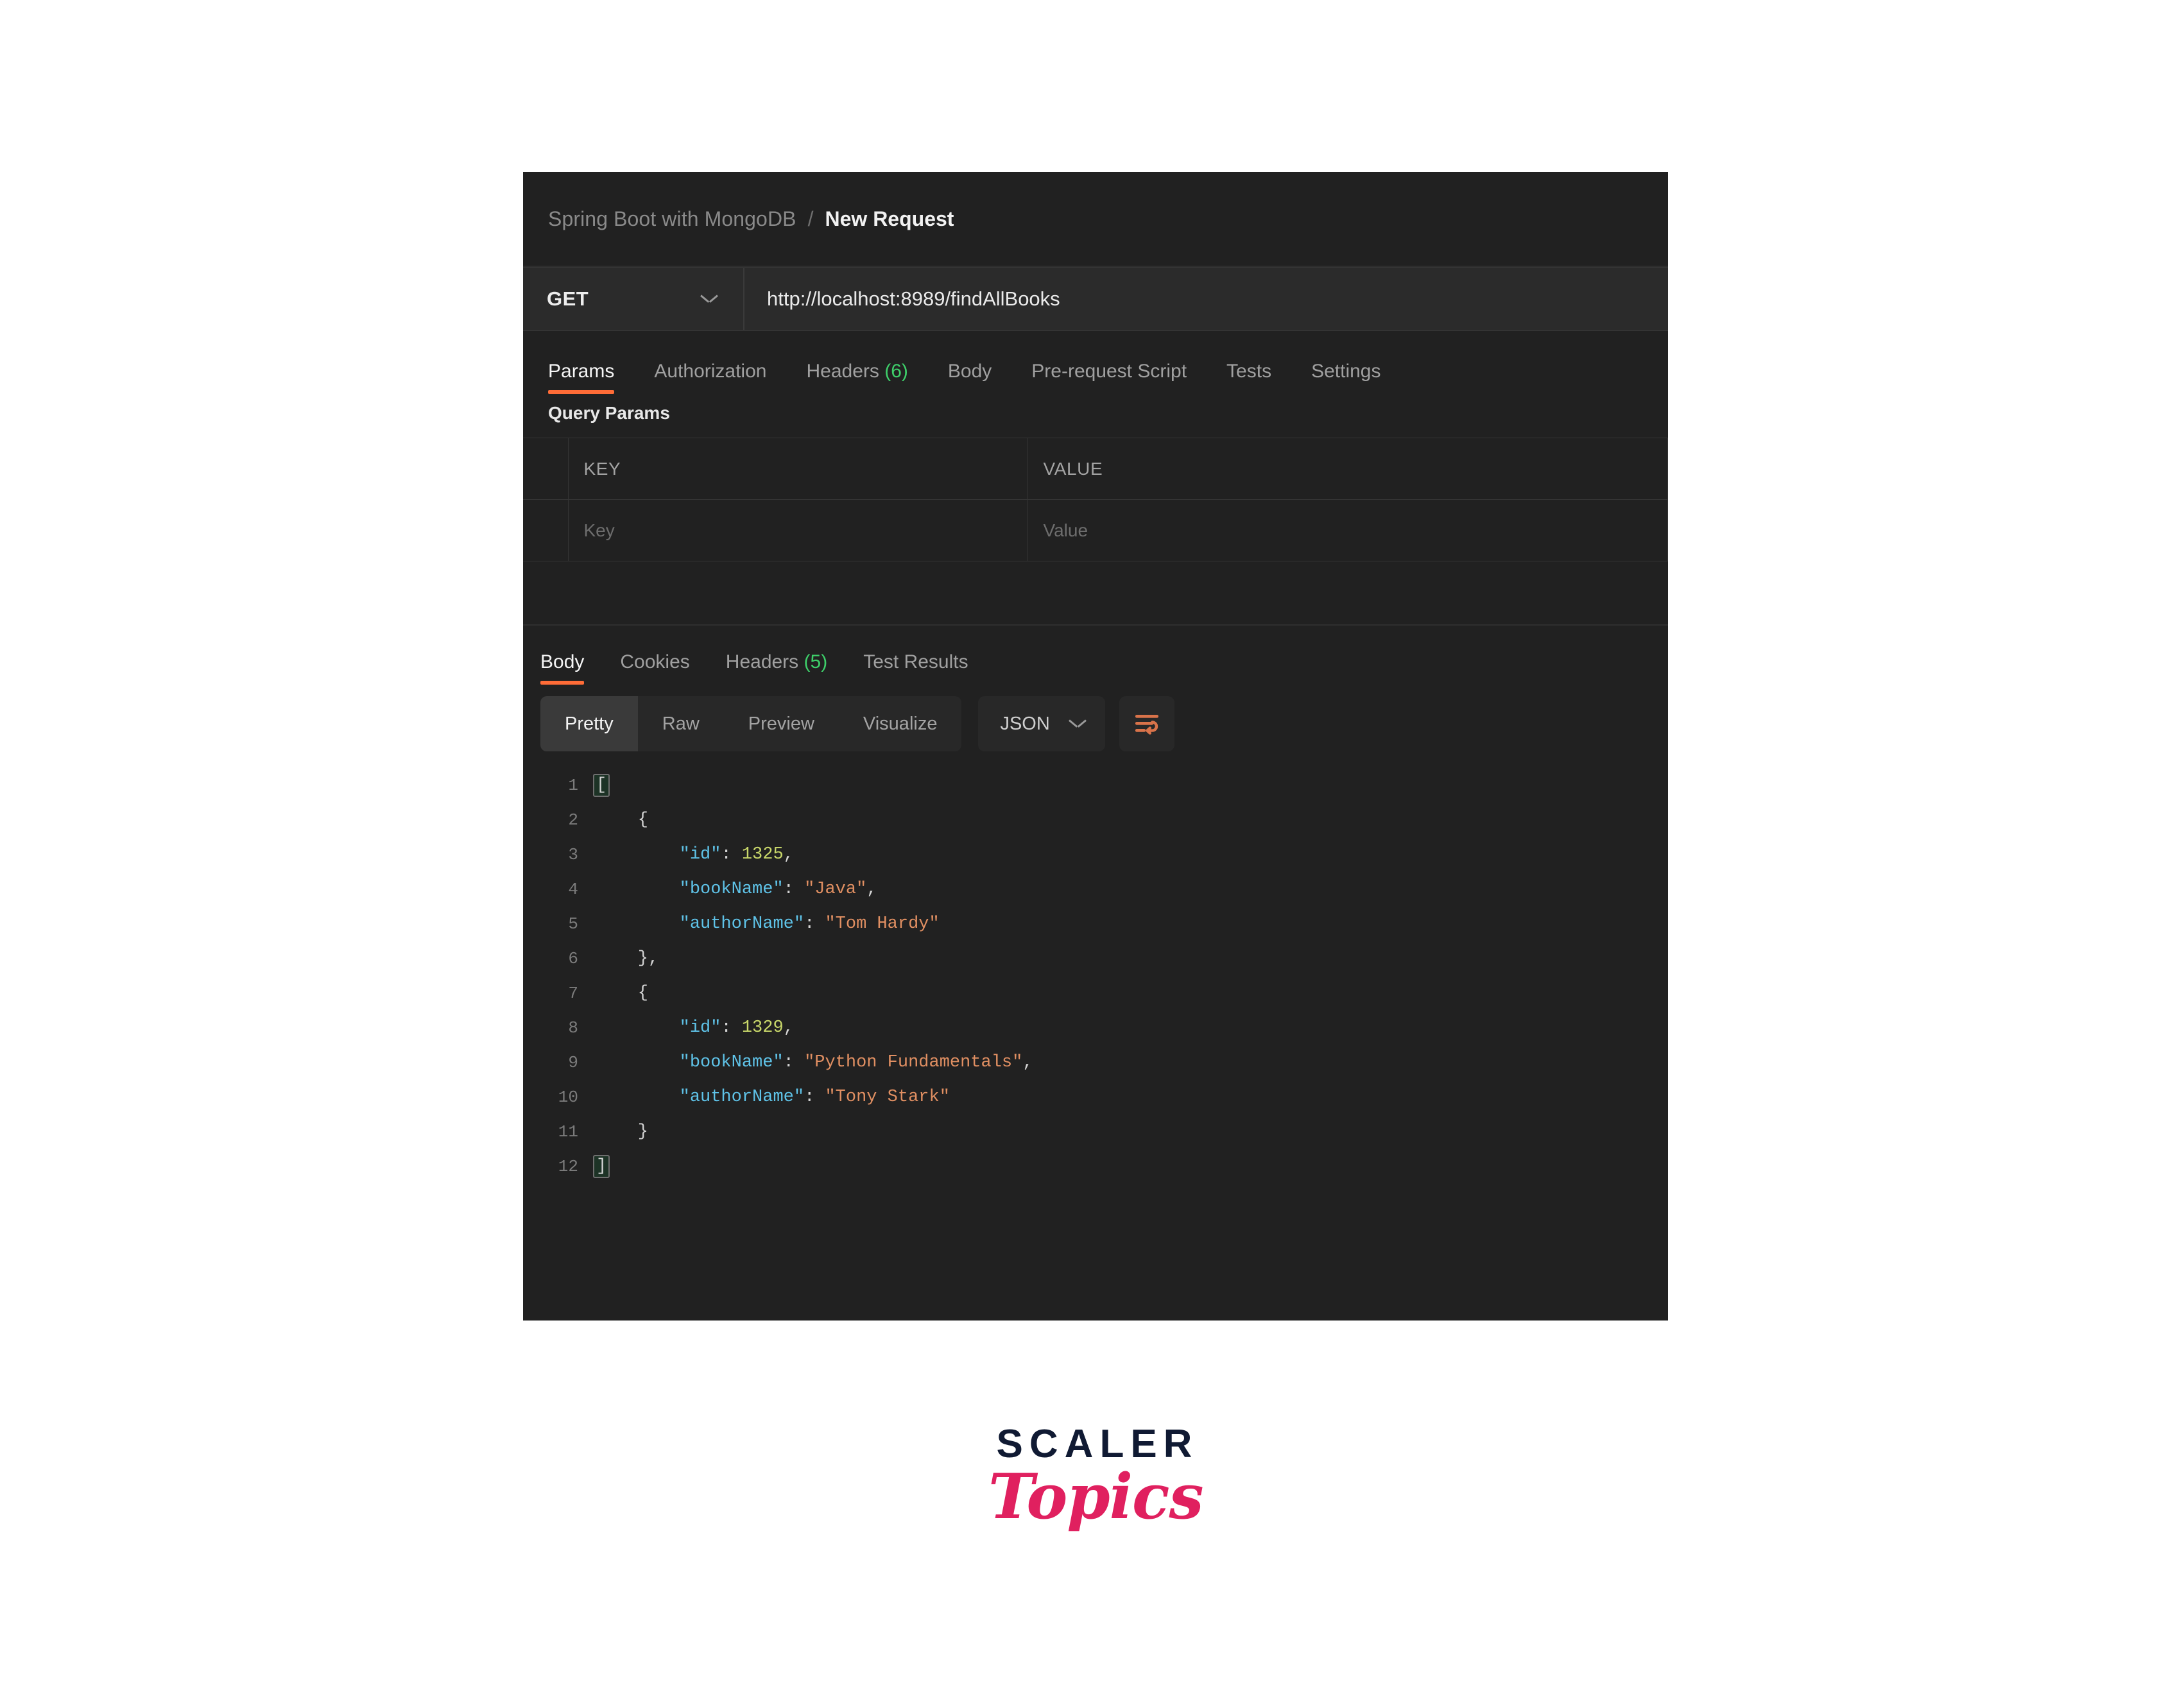 This screenshot has height=1701, width=2184. What do you see at coordinates (889, 219) in the screenshot?
I see `breadcrumb-current-request: New Request` at bounding box center [889, 219].